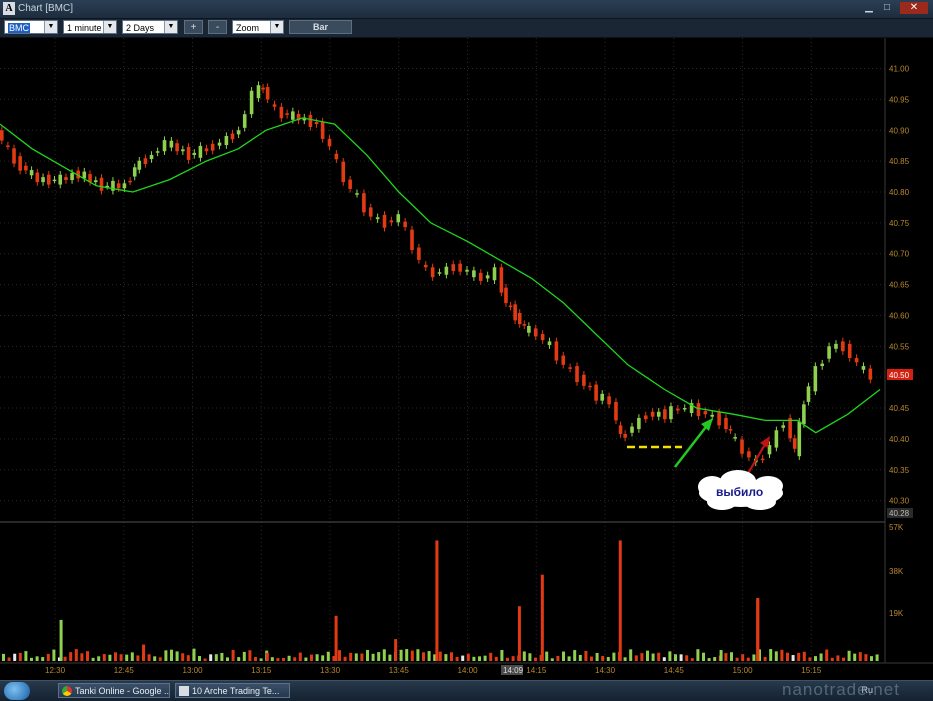  I want to click on price-tick-label: 40.70, so click(899, 254).